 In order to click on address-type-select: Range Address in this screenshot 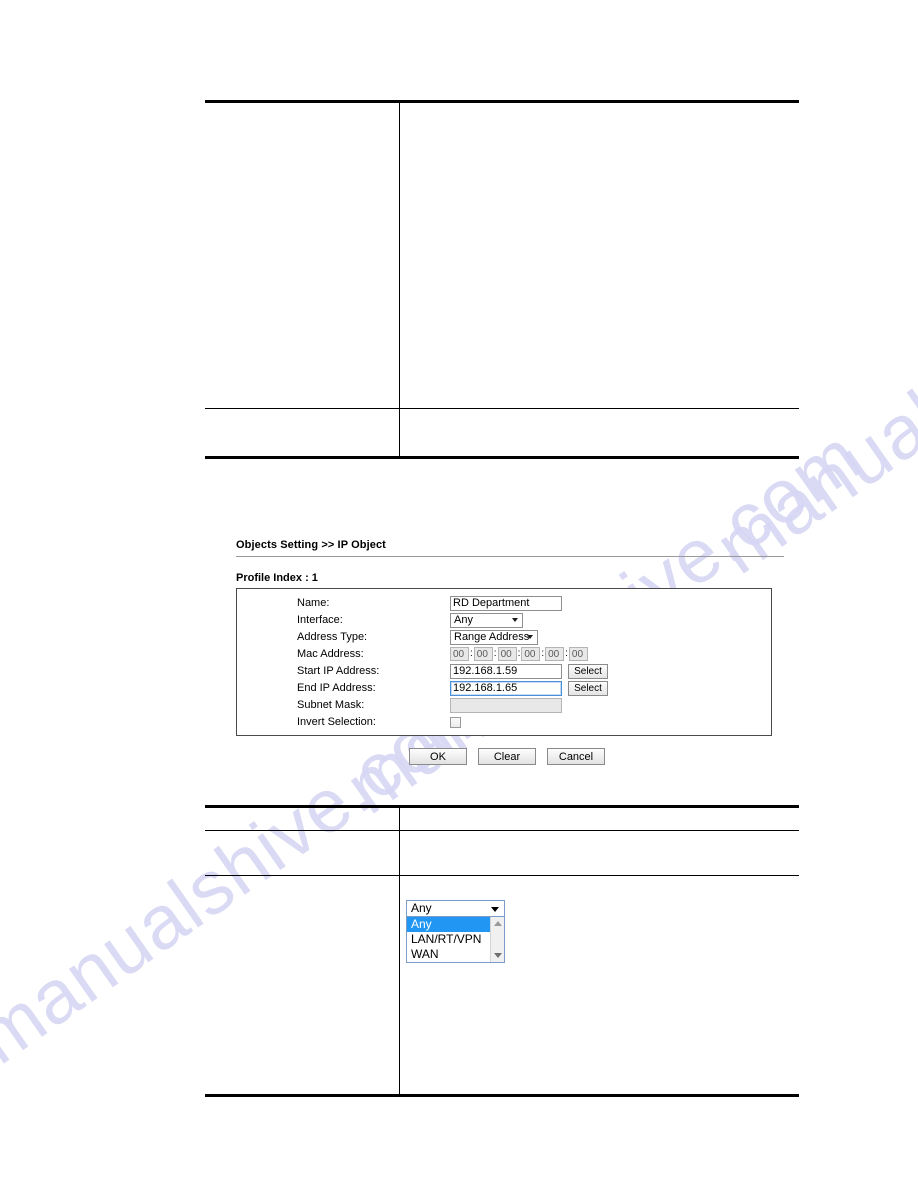, I will do `click(494, 637)`.